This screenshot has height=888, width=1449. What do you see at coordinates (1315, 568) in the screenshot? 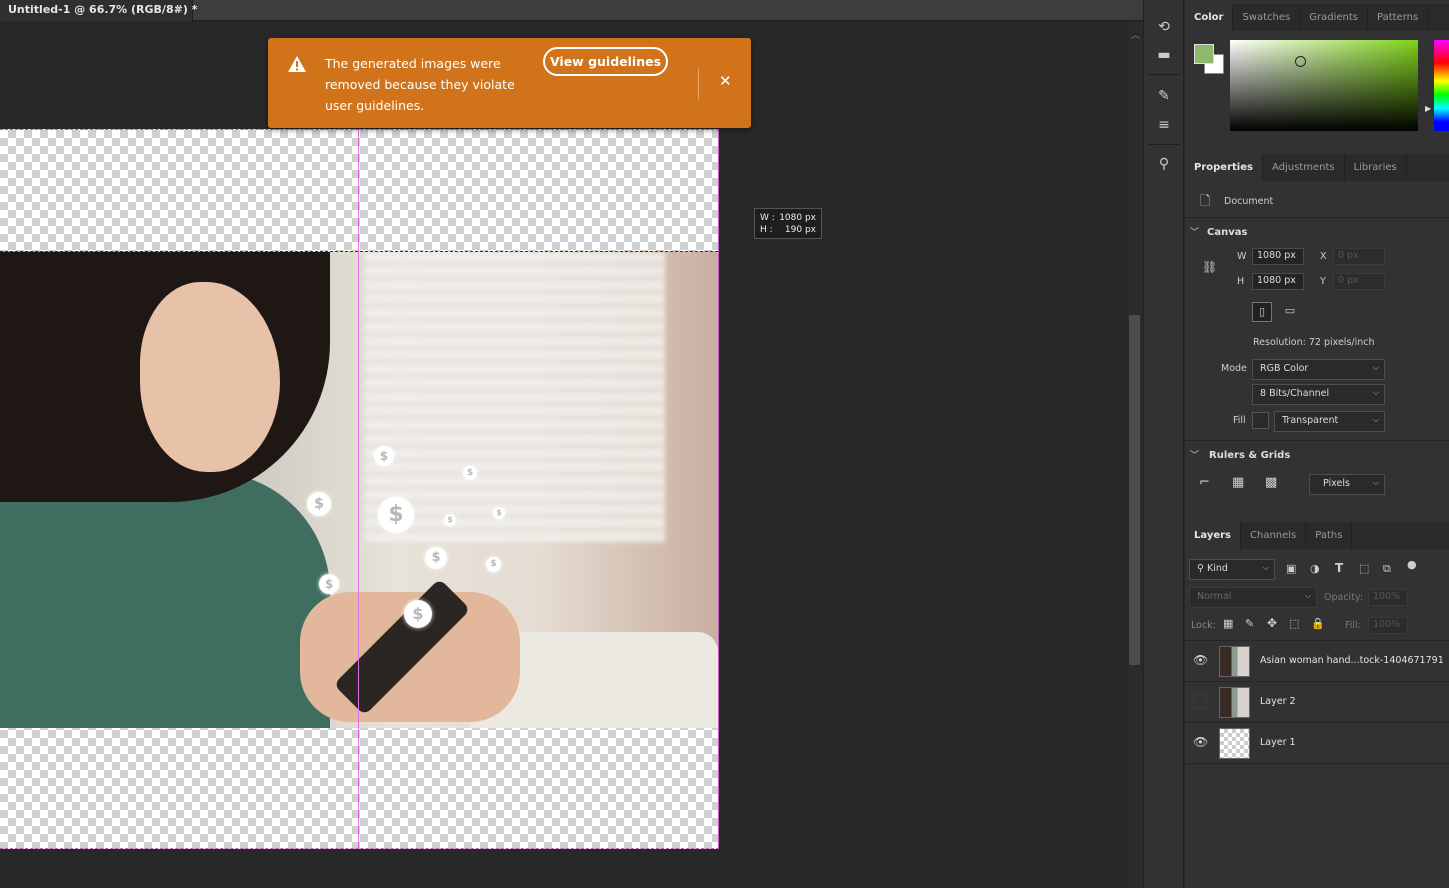
I see `filter-adjustment-icon: ◑` at bounding box center [1315, 568].